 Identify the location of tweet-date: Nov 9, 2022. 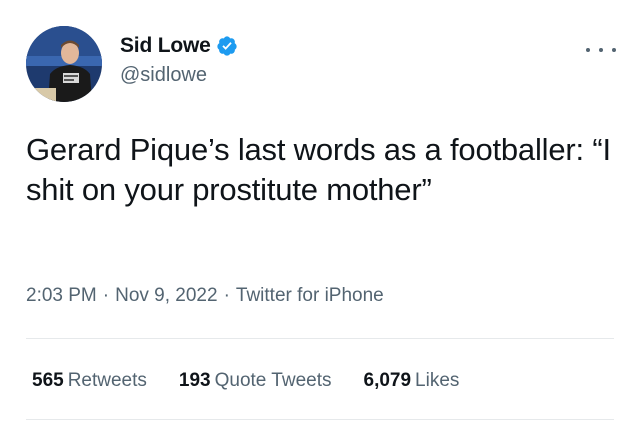
(166, 295).